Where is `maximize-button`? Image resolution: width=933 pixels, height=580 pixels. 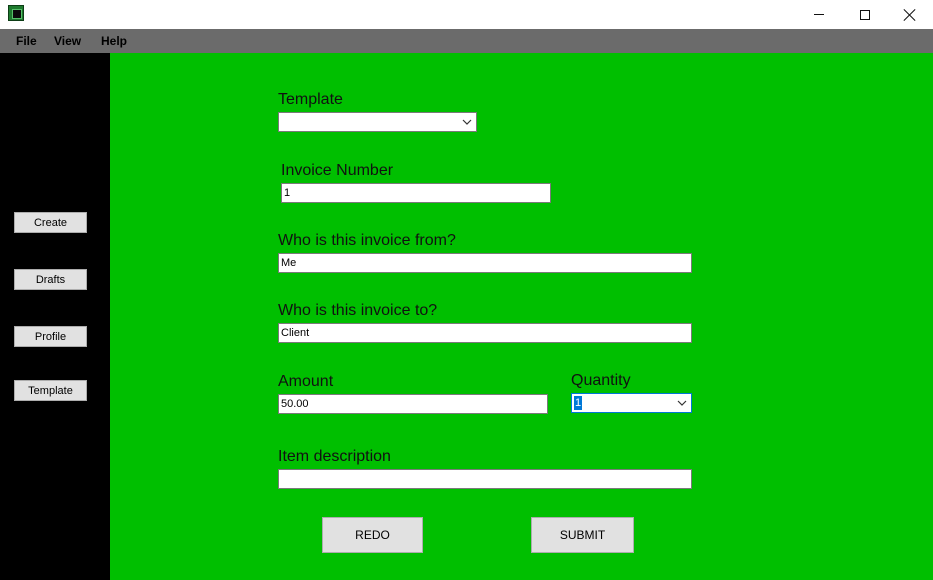 maximize-button is located at coordinates (865, 14).